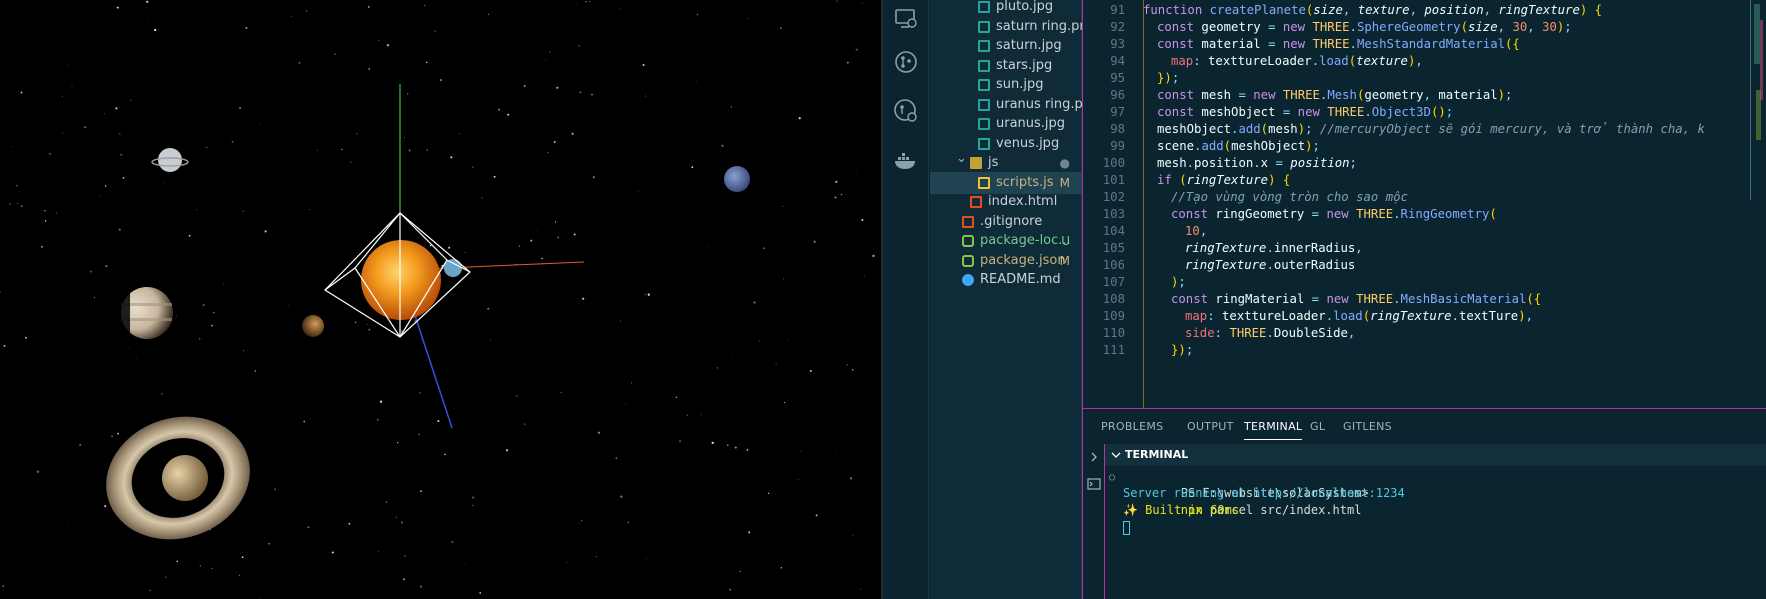 This screenshot has width=1766, height=599. I want to click on chevron-right-icon, so click(1094, 457).